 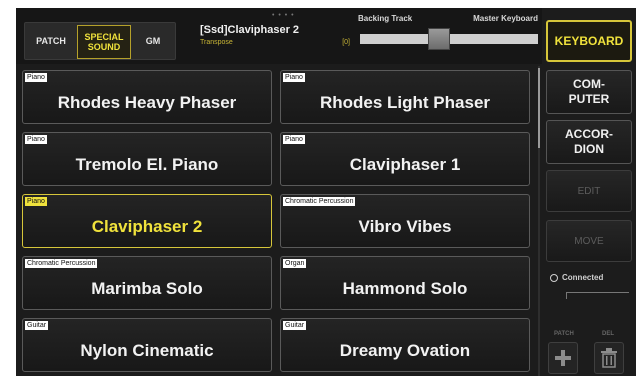 What do you see at coordinates (405, 288) in the screenshot?
I see `patch-name: Hammond Solo` at bounding box center [405, 288].